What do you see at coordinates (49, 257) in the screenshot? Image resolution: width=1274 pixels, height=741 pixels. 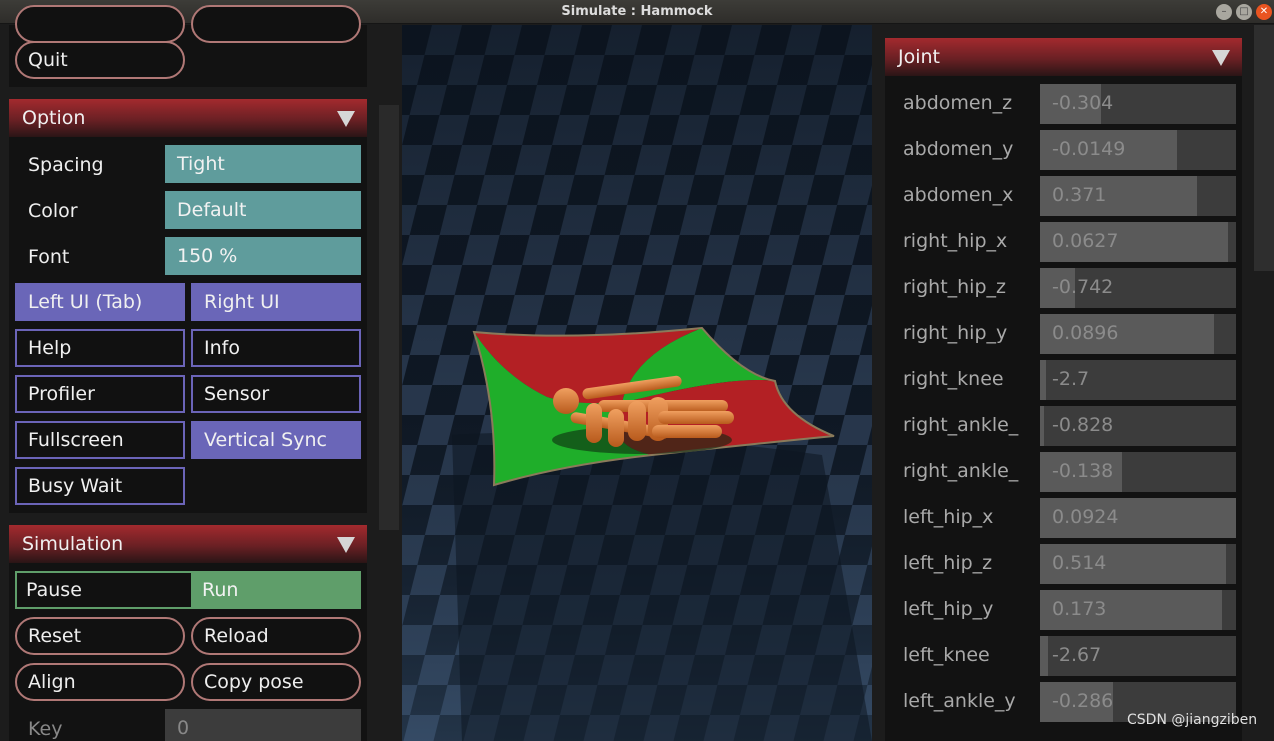 I see `font-label: Font` at bounding box center [49, 257].